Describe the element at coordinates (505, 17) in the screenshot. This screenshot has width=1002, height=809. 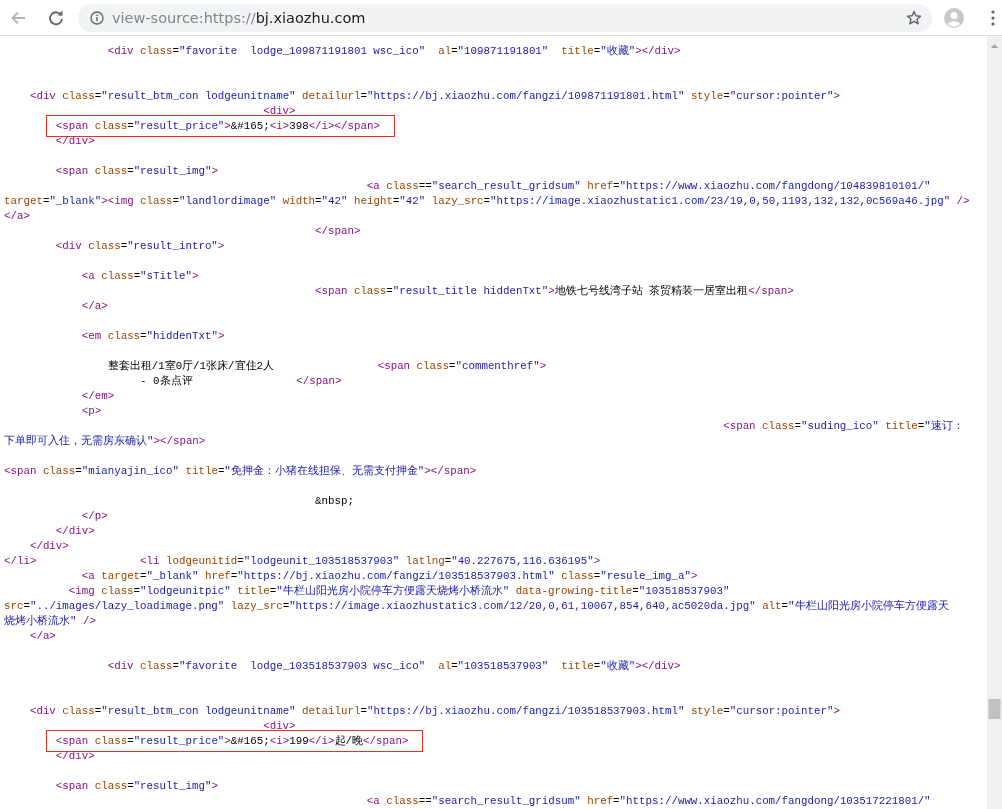
I see `address-bar: view-source:https://bj.xiaozhu.com` at that location.